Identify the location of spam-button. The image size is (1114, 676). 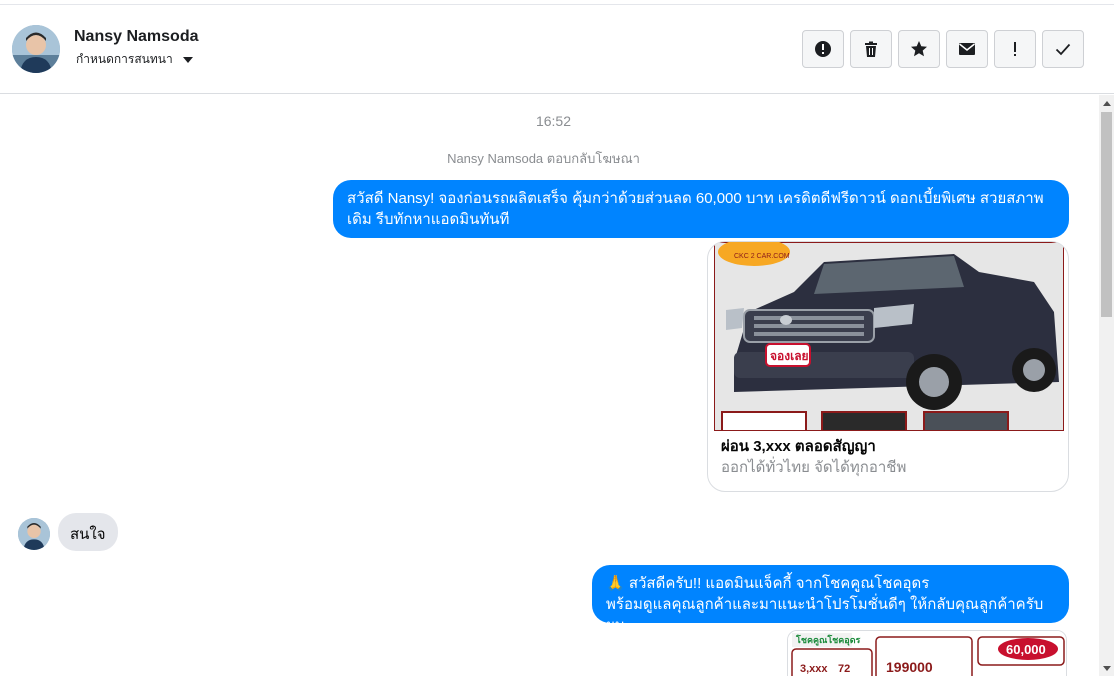
(823, 49).